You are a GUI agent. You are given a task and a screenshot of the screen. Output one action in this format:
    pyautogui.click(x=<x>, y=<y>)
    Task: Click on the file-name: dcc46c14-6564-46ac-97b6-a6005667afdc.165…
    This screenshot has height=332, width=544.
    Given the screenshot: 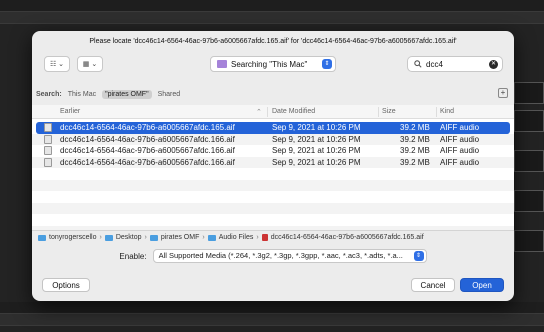 What is the action you would take?
    pyautogui.click(x=147, y=127)
    